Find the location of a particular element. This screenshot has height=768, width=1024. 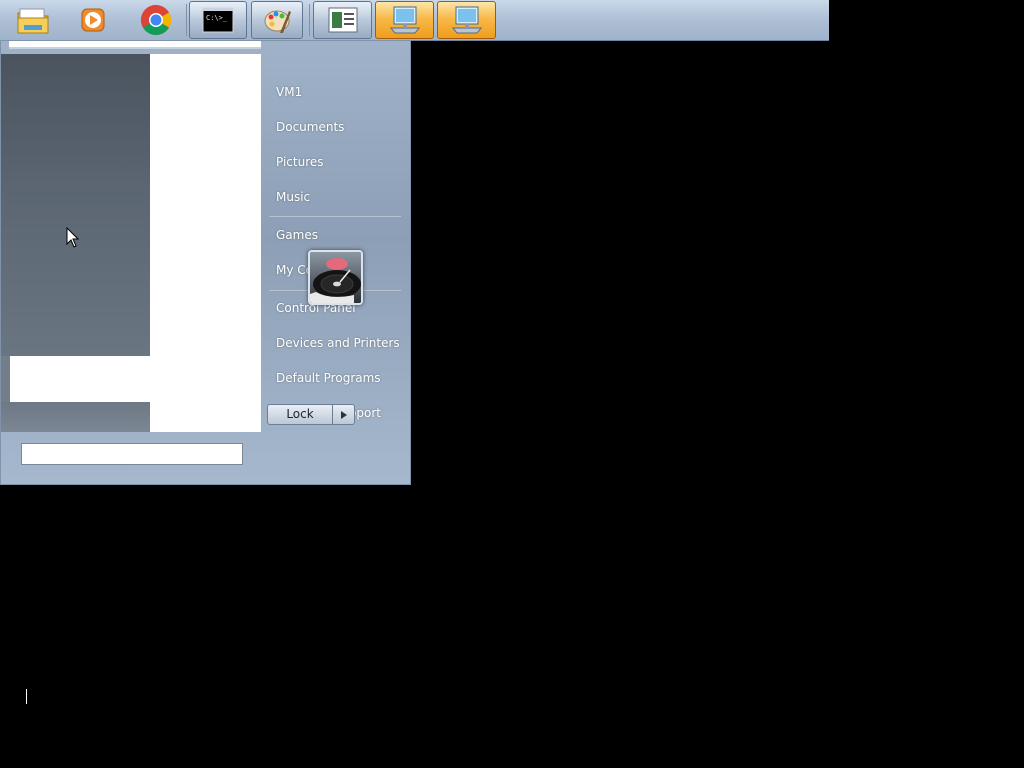

lock-button: Lock is located at coordinates (300, 414).